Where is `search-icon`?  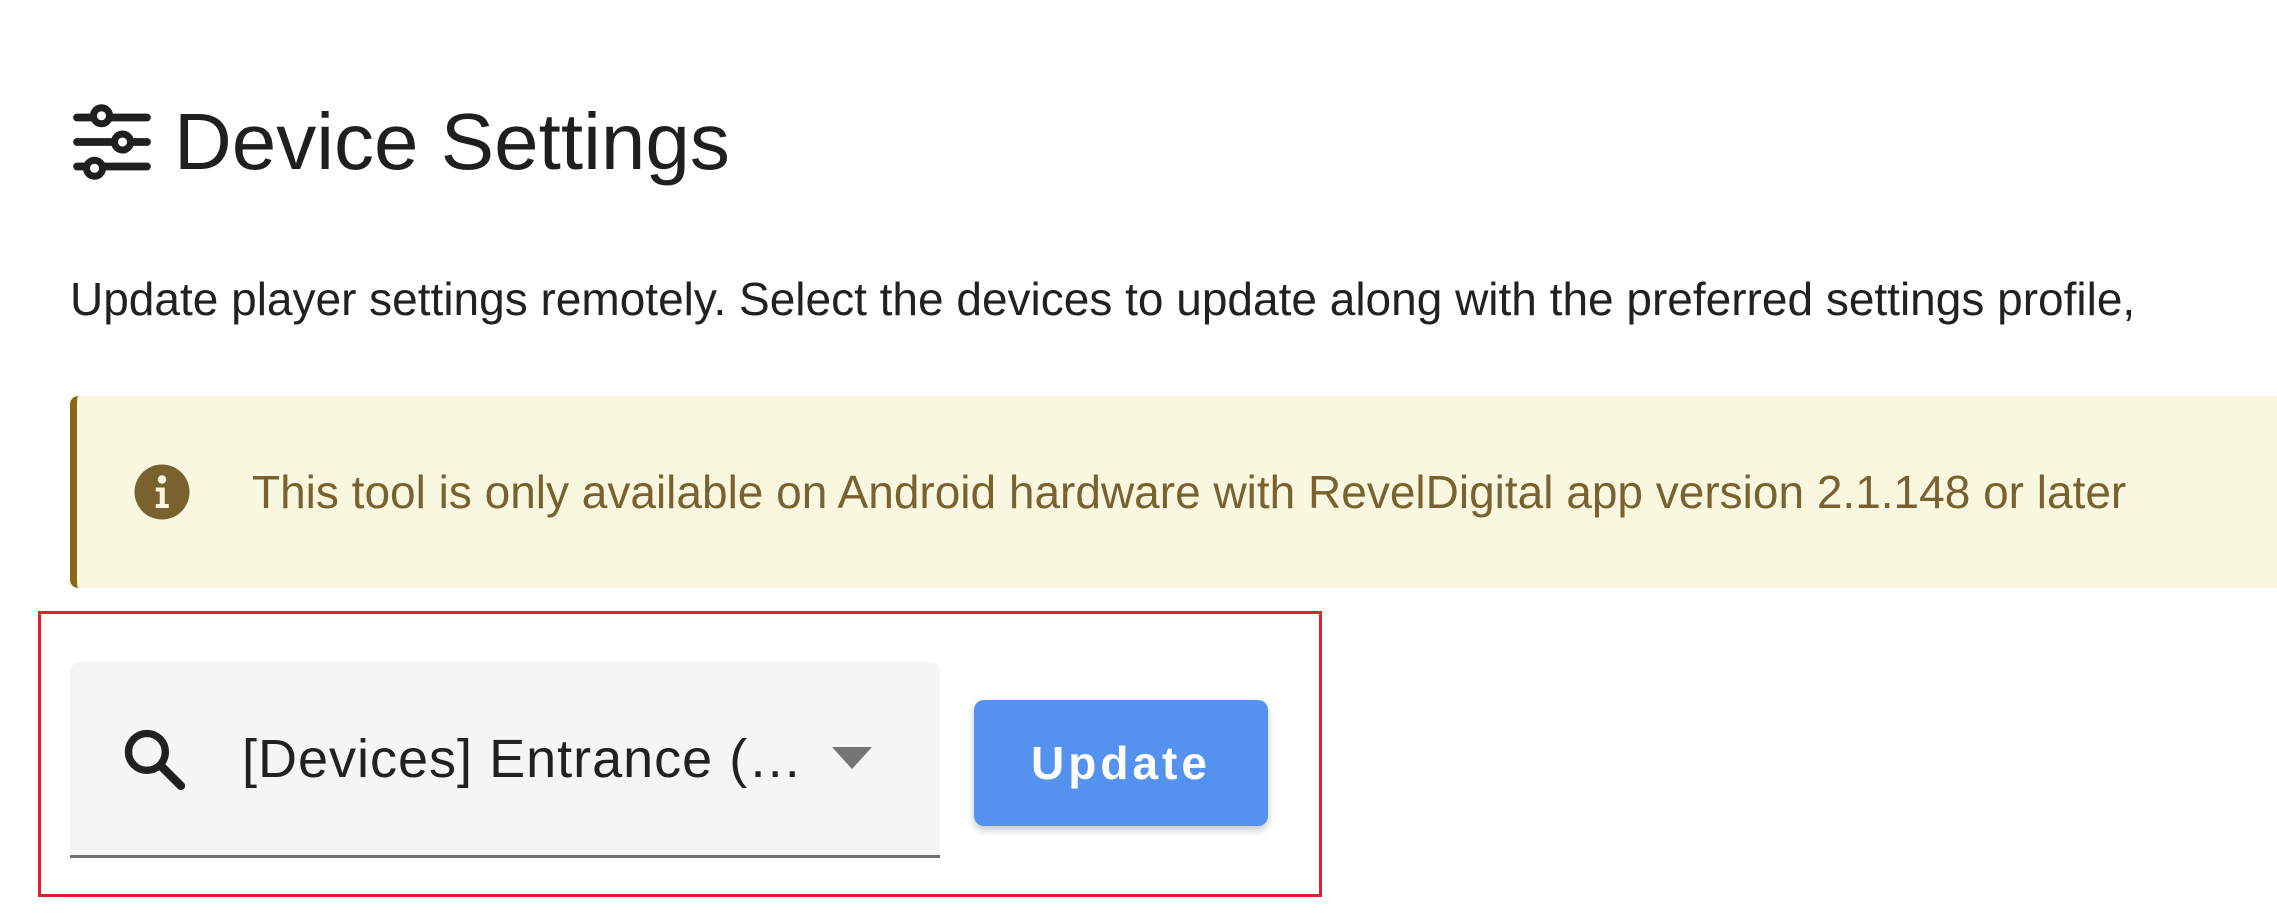 search-icon is located at coordinates (155, 759).